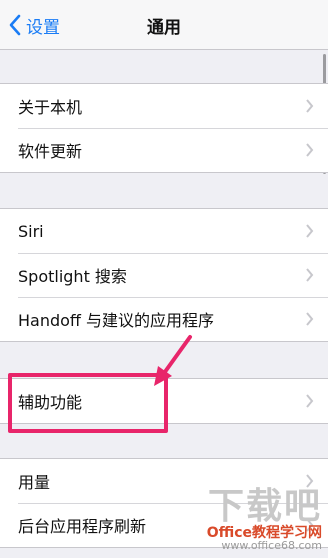 This screenshot has width=328, height=558. What do you see at coordinates (164, 28) in the screenshot?
I see `page-title: 通用` at bounding box center [164, 28].